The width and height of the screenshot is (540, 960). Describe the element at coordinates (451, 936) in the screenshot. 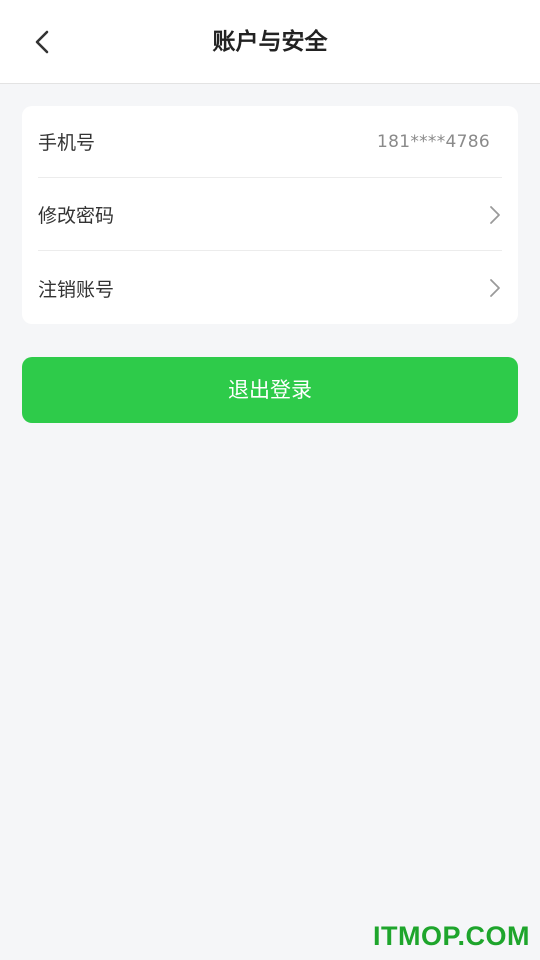

I see `watermark-logo: ITMOP.COM` at that location.